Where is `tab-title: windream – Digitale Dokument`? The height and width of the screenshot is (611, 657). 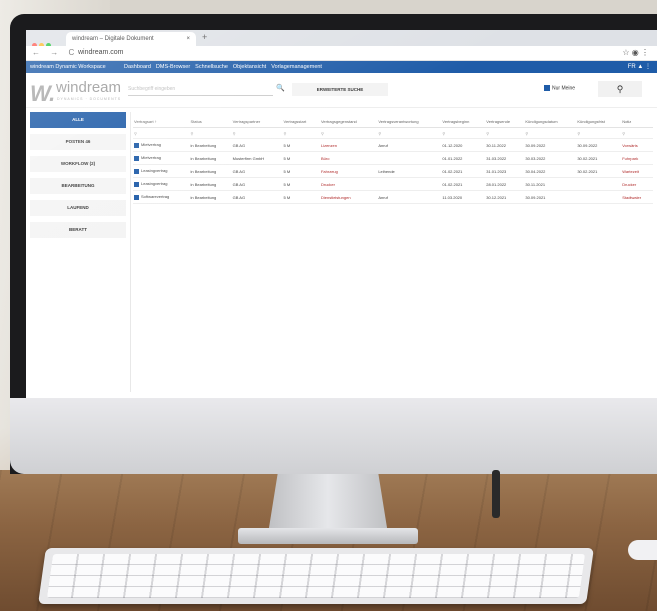
tab-title: windream – Digitale Dokument is located at coordinates (113, 39).